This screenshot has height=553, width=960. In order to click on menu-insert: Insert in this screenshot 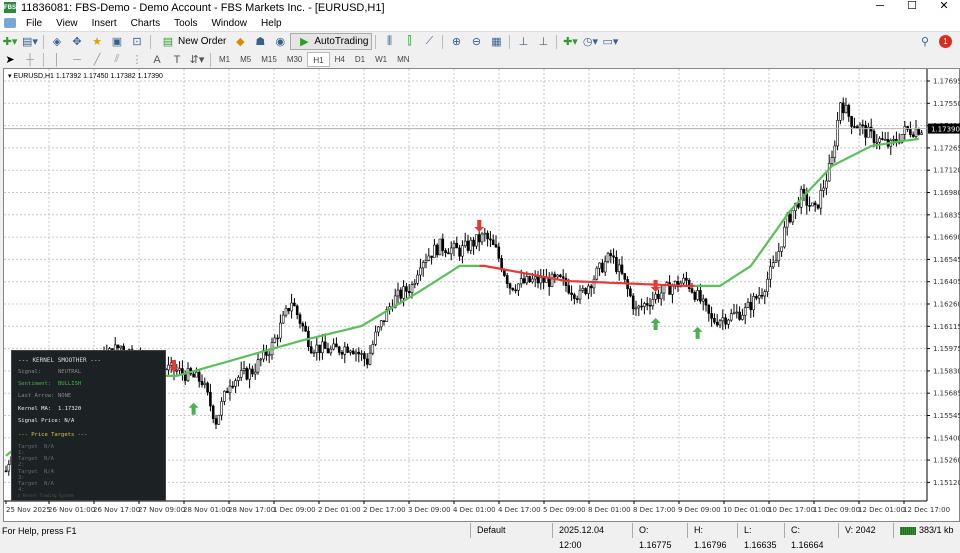, I will do `click(104, 23)`.